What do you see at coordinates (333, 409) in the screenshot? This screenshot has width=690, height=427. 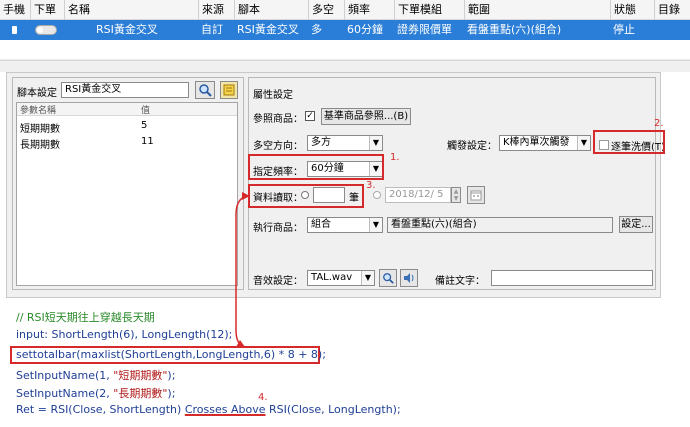 I see `code-token: RSI(Close, LongLength);` at bounding box center [333, 409].